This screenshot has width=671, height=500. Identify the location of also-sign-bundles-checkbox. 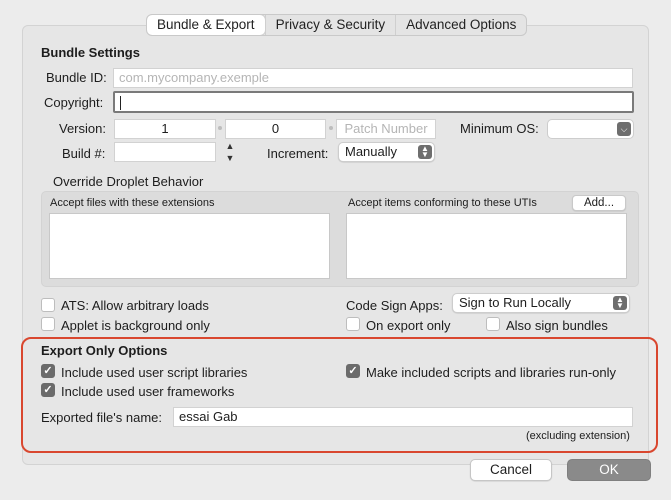
(493, 324).